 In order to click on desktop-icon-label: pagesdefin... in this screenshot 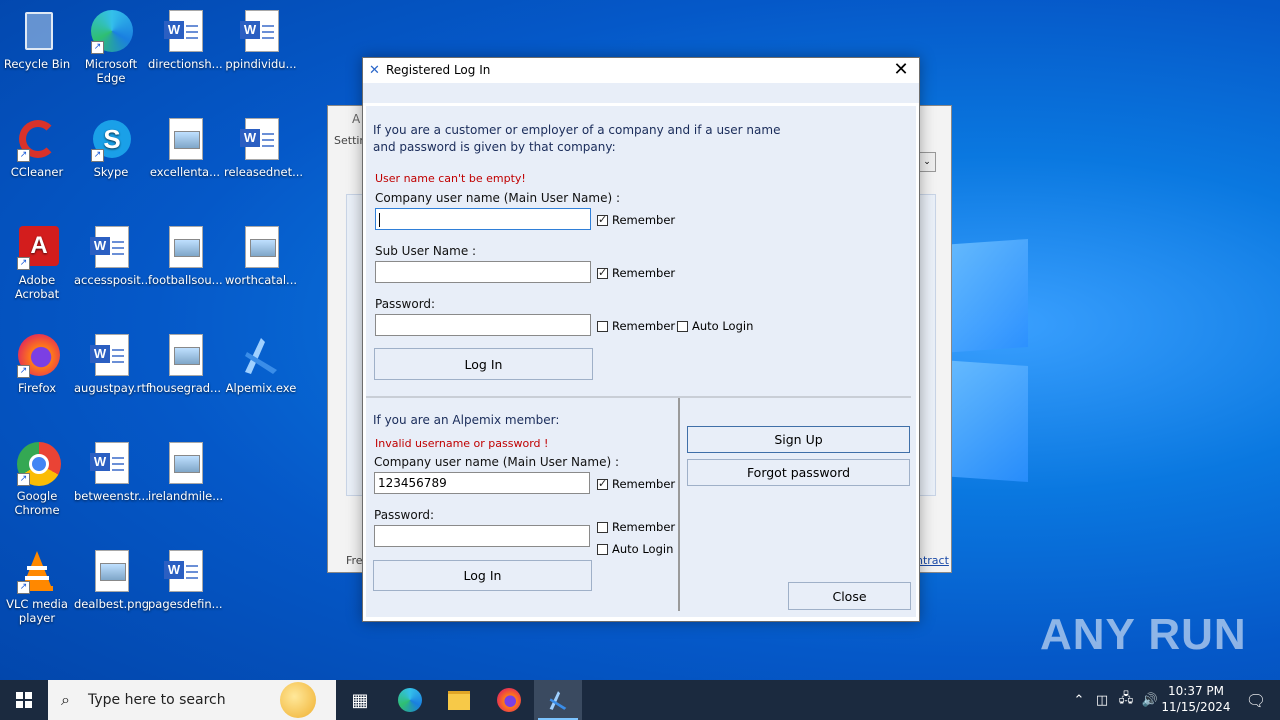, I will do `click(185, 604)`.